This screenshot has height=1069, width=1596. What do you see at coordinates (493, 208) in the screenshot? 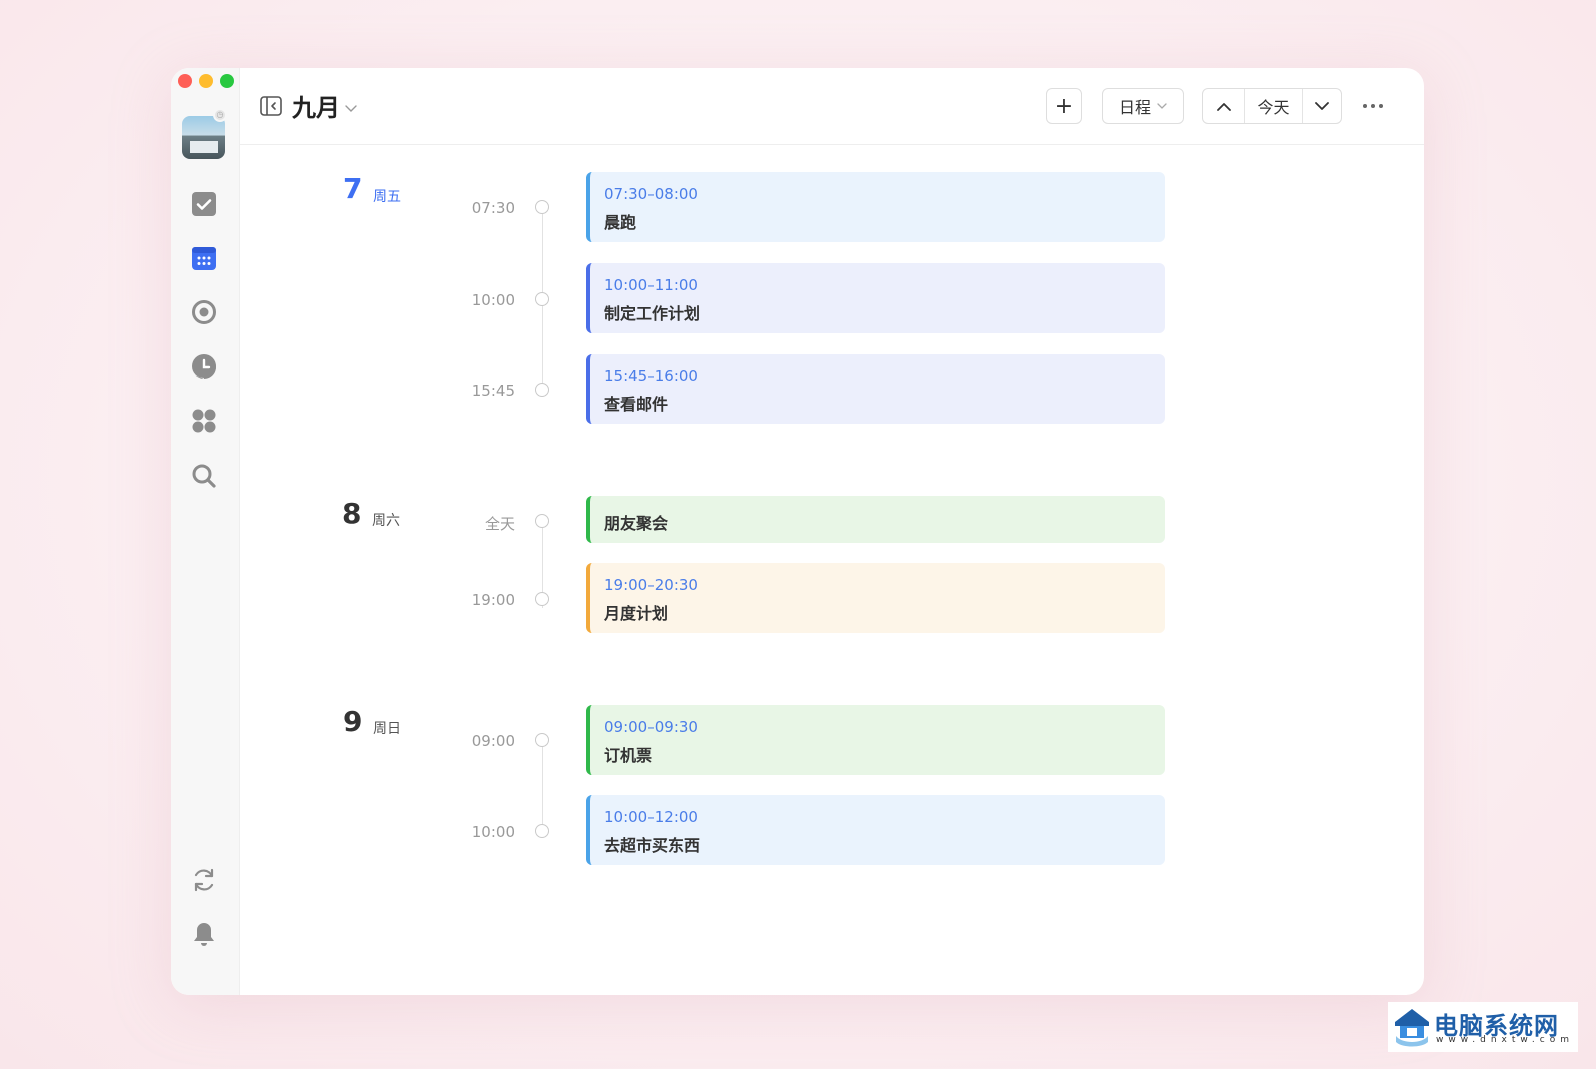
I see `time-label: 07:30` at bounding box center [493, 208].